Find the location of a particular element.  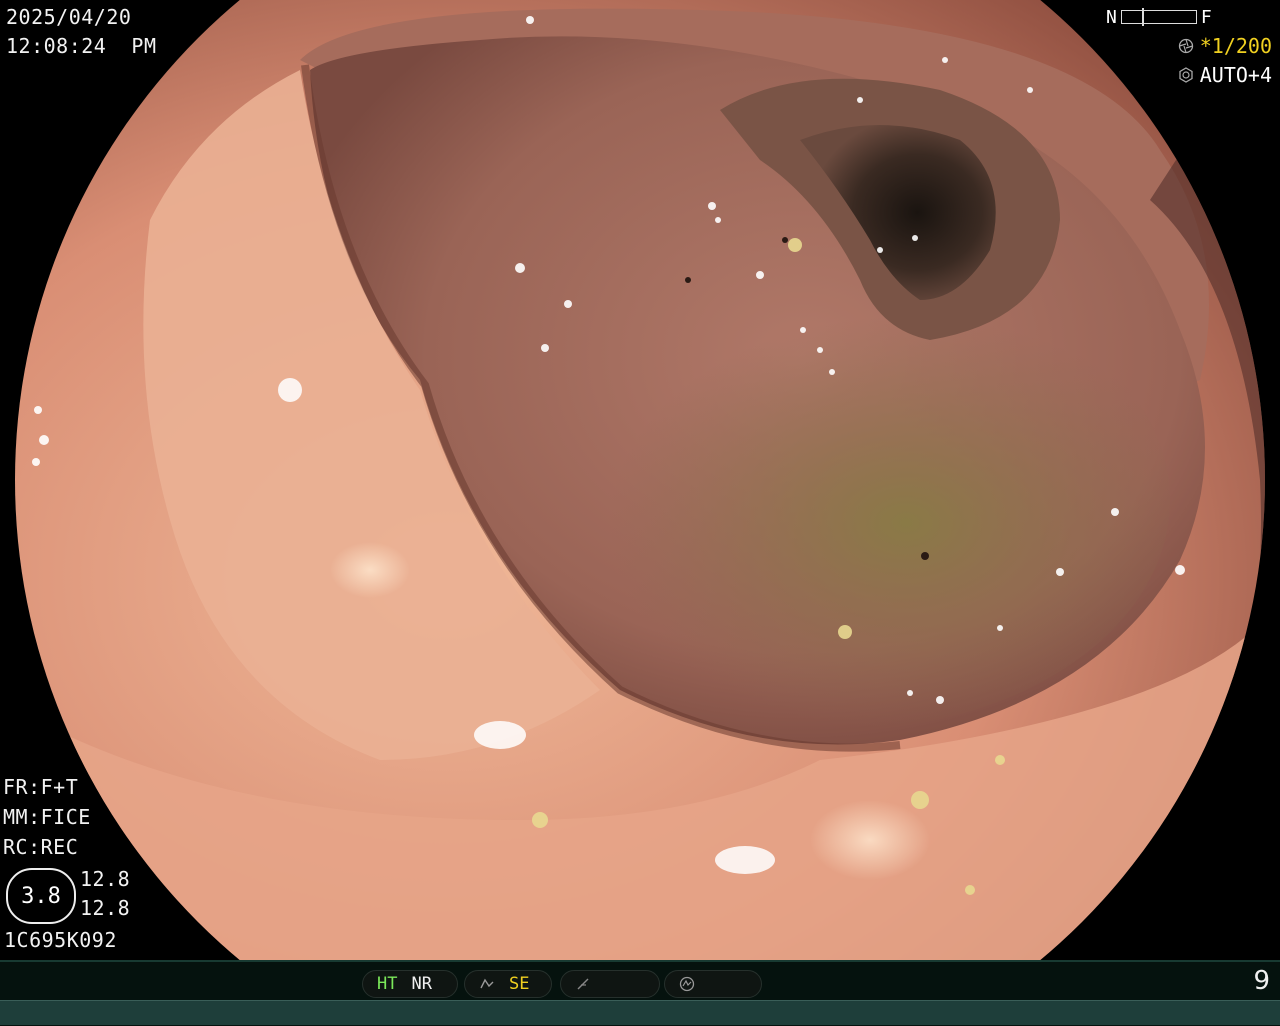

far-label: F is located at coordinates (1206, 17).